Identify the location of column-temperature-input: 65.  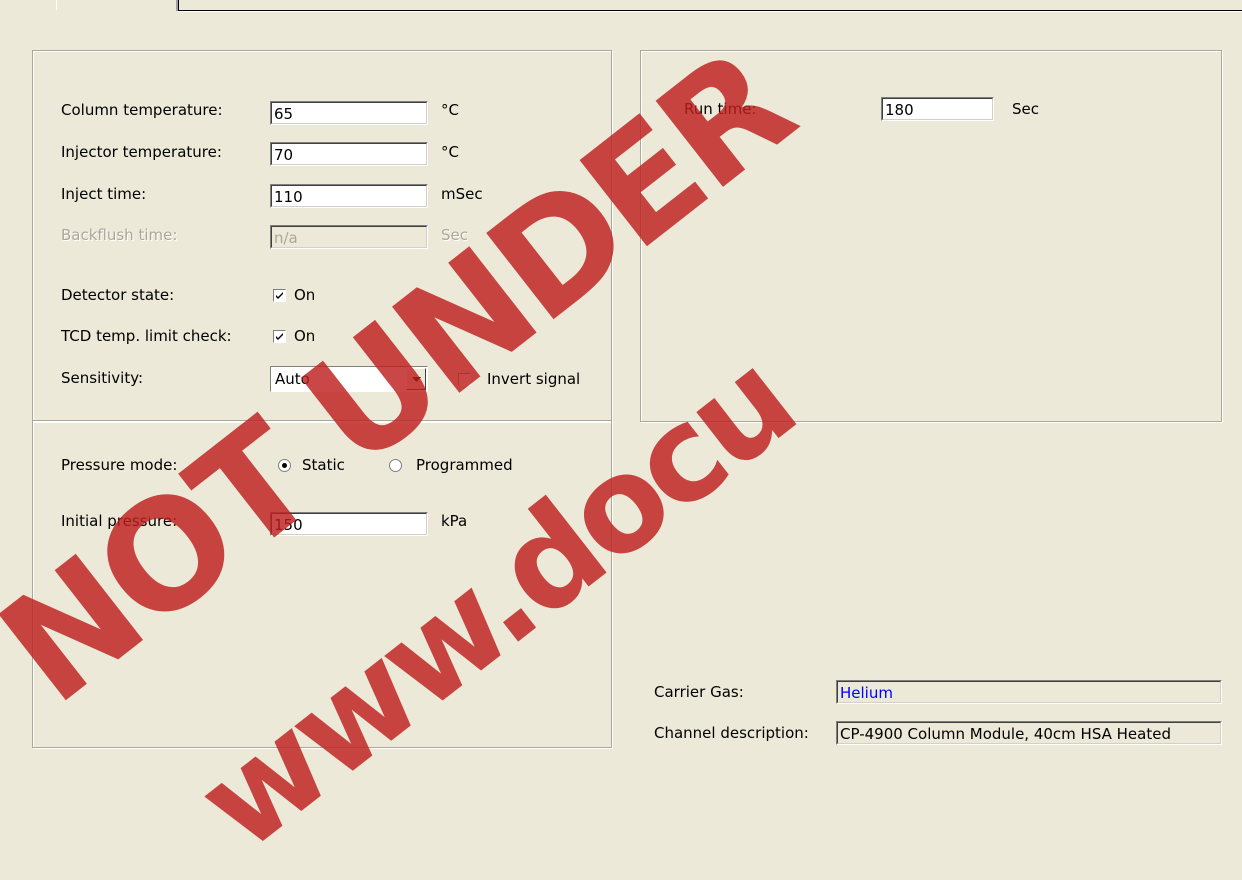
(349, 113).